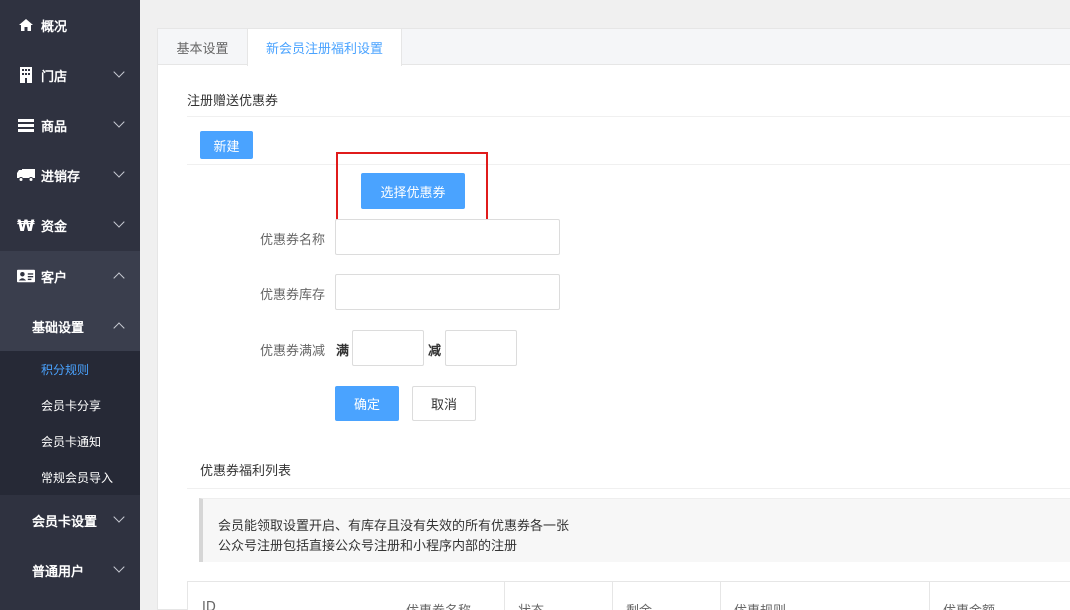 This screenshot has height=610, width=1070. I want to click on minus-amount-input, so click(481, 348).